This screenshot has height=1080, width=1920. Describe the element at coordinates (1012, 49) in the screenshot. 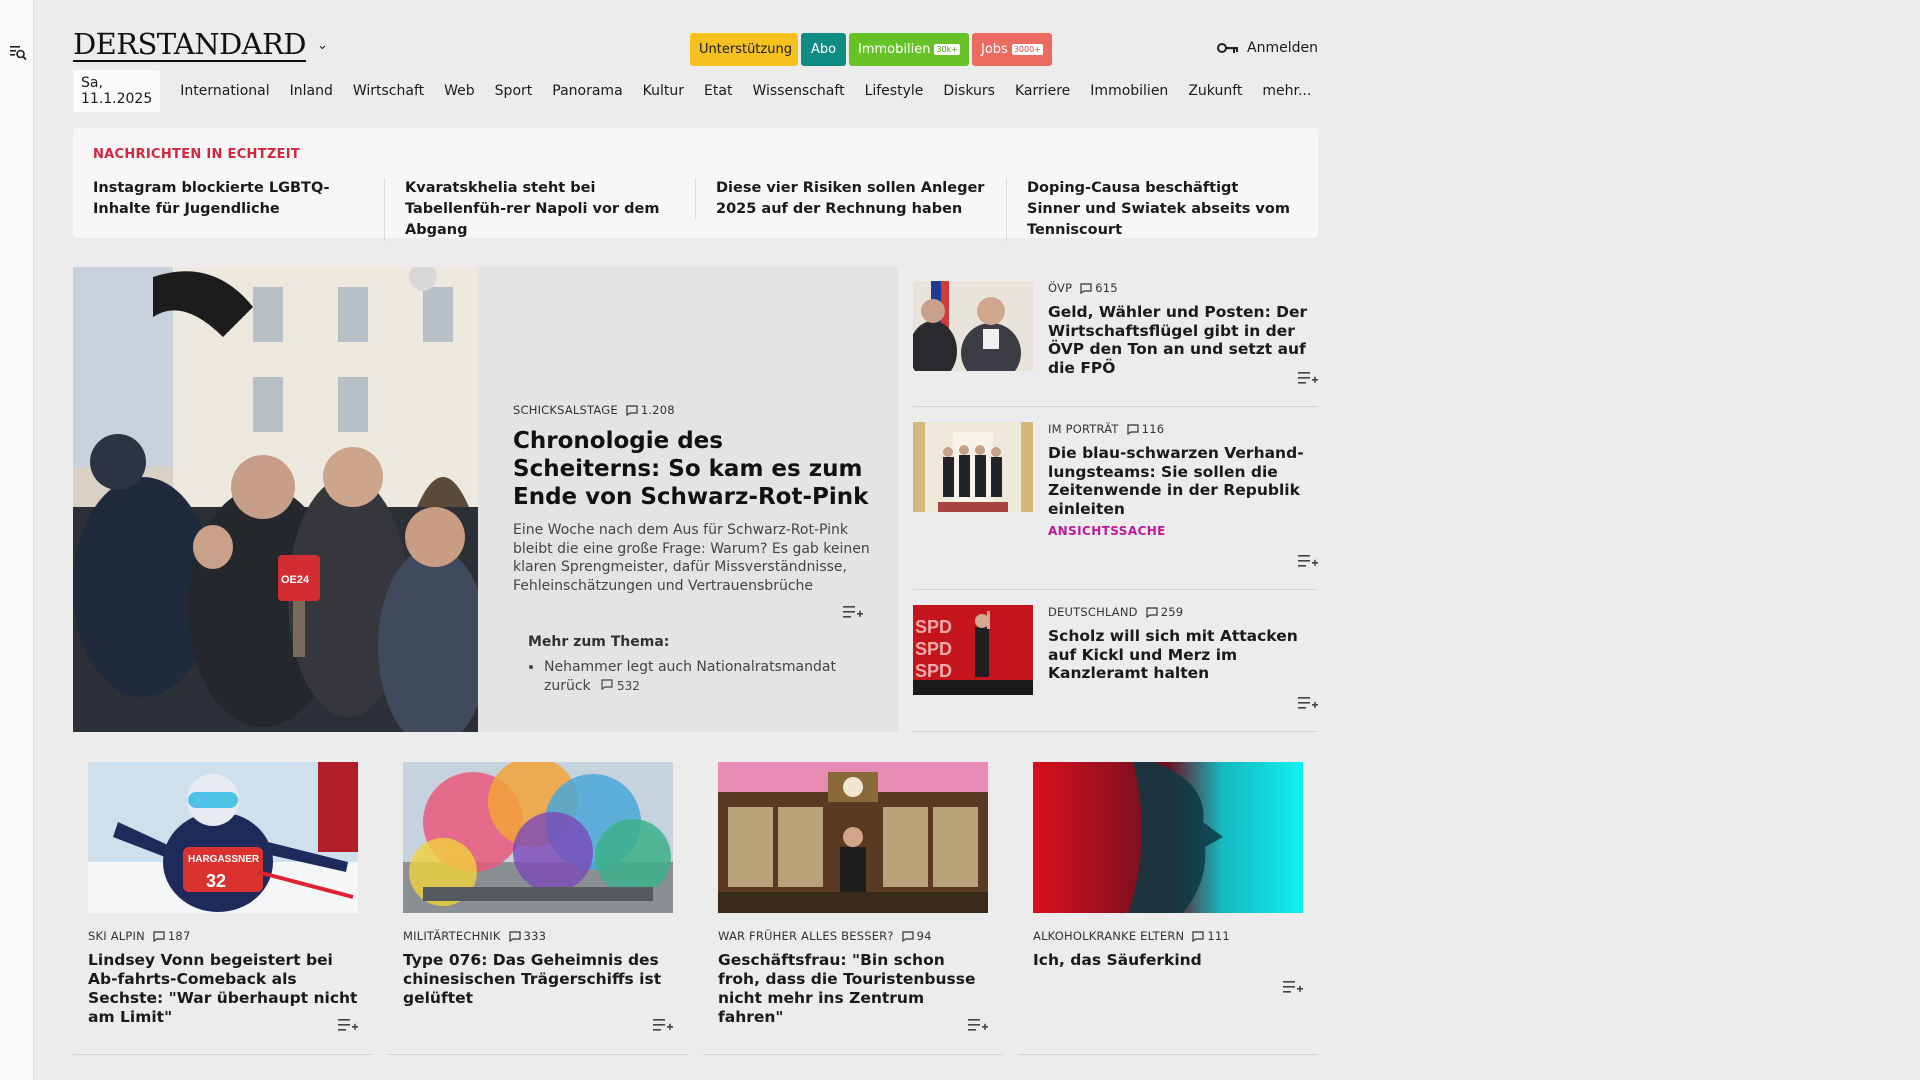

I see `jobs-button: Jobs 3000+` at that location.